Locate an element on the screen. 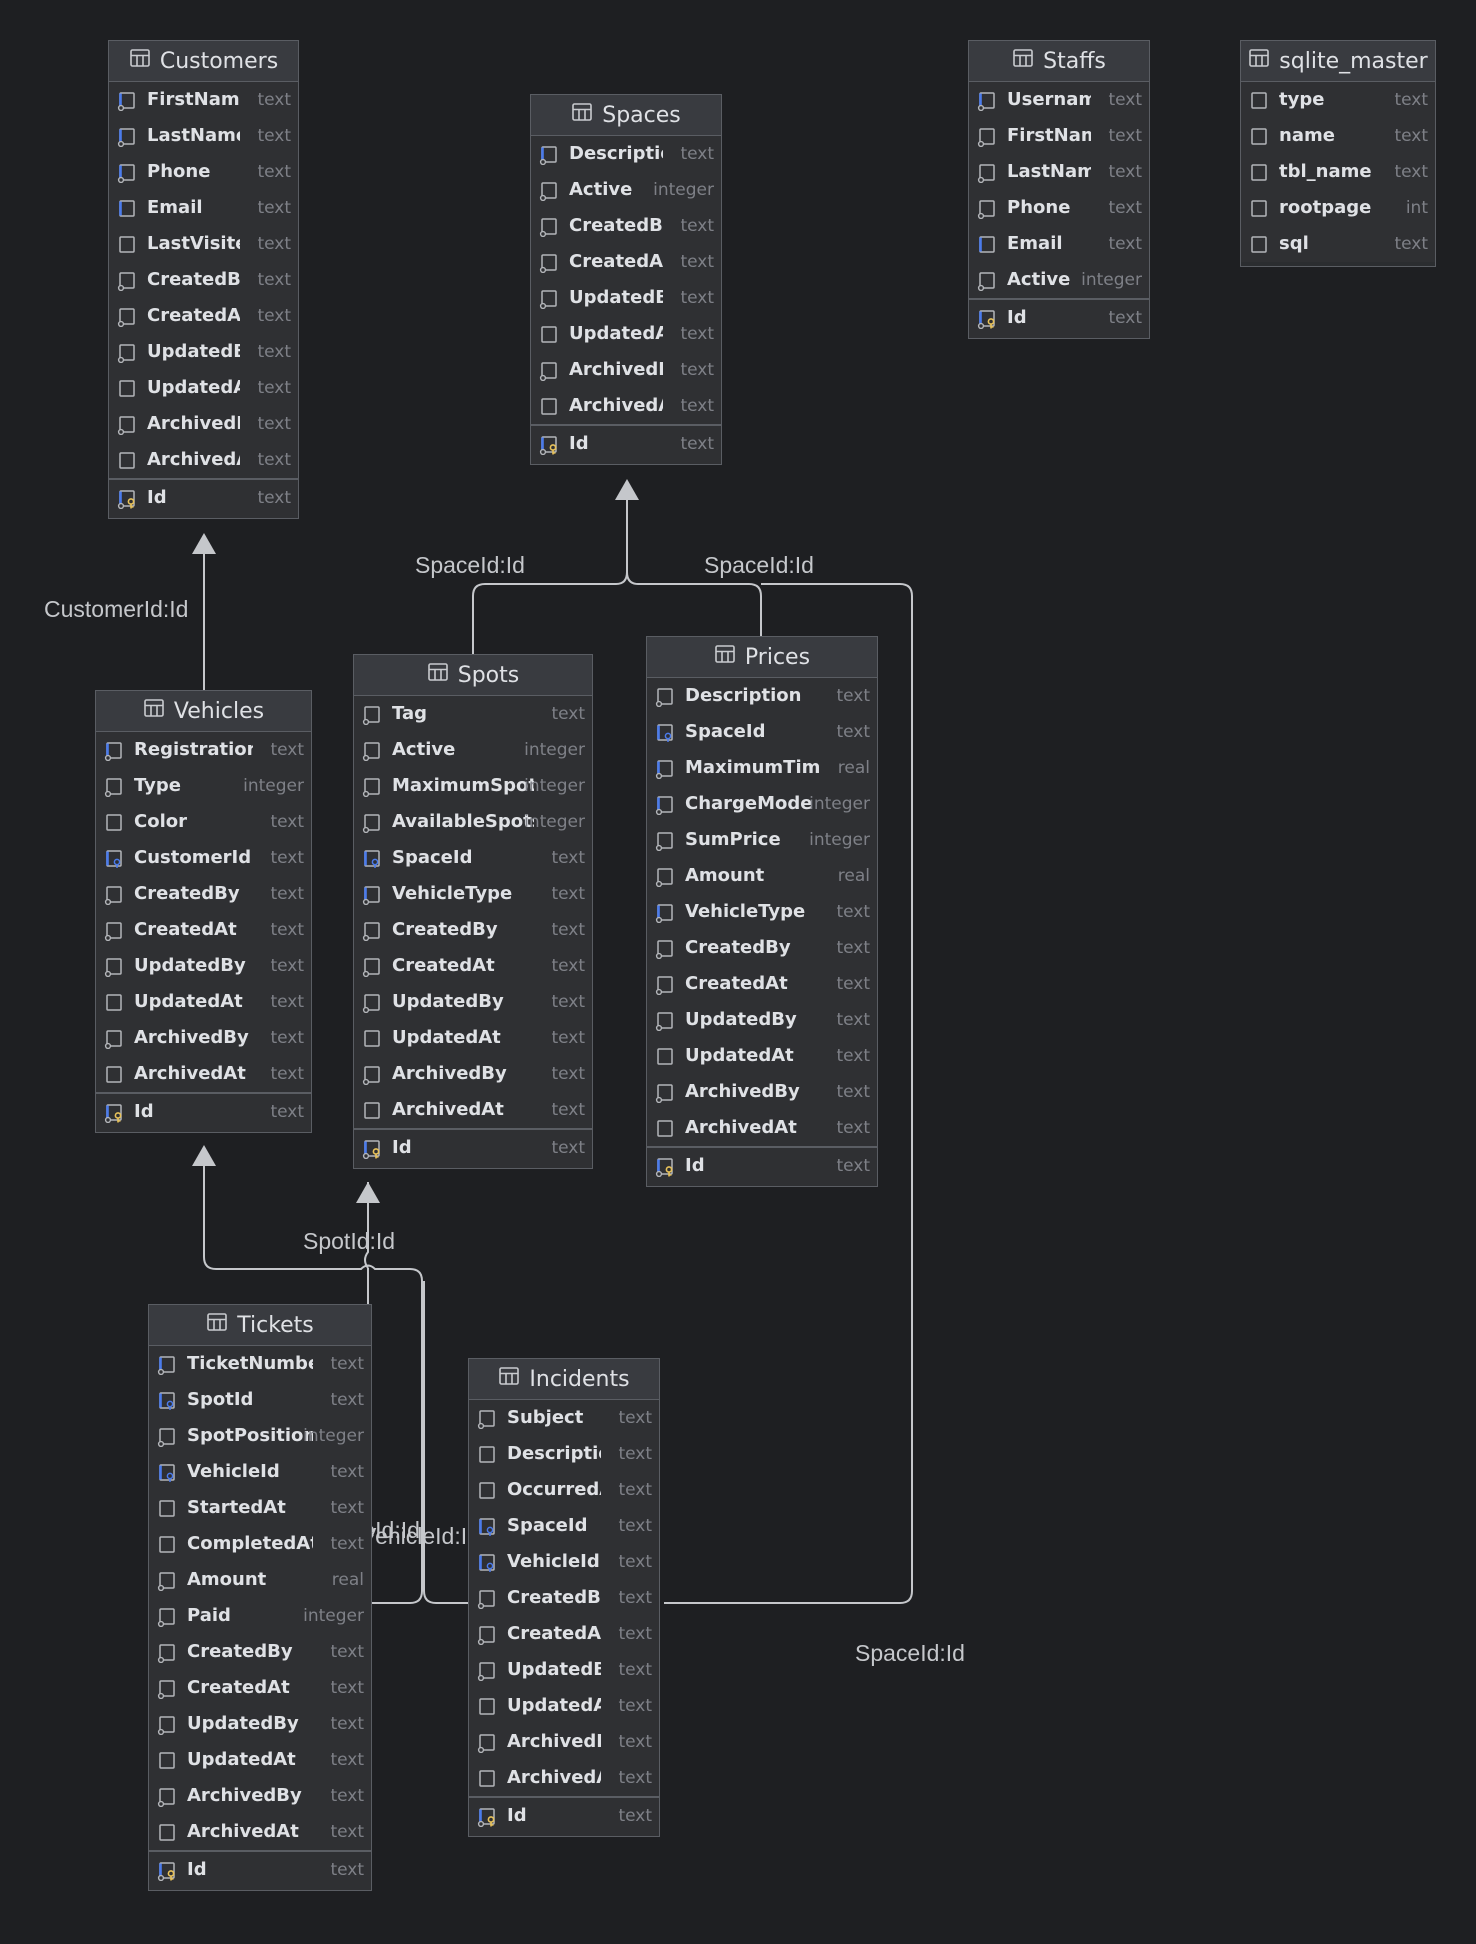 Image resolution: width=1476 pixels, height=1944 pixels. table-header: Spaces is located at coordinates (626, 115).